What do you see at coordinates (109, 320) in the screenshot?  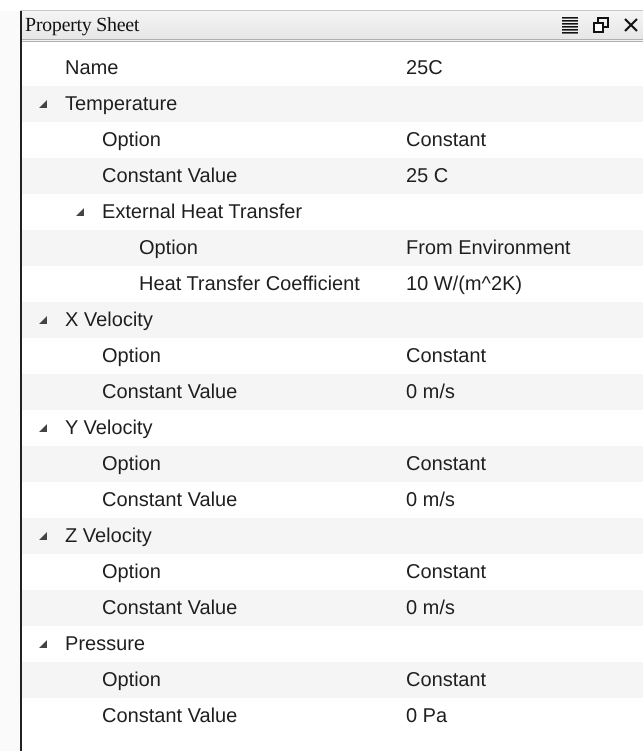 I see `property-name: X Velocity` at bounding box center [109, 320].